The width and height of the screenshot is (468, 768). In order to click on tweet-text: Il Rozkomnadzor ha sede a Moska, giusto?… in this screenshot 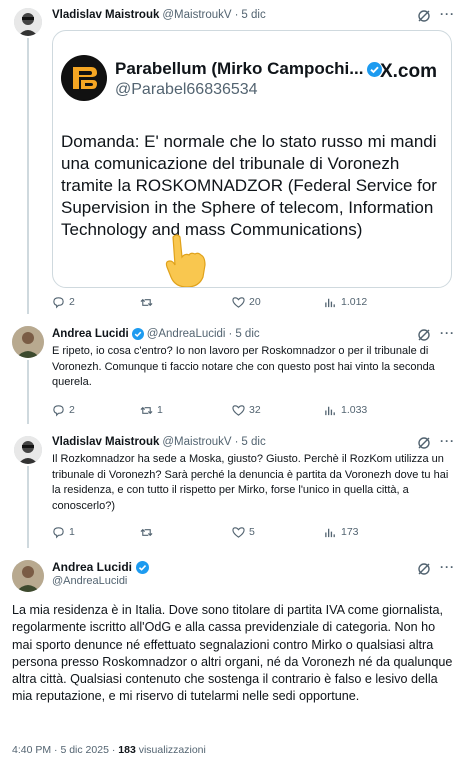, I will do `click(250, 482)`.